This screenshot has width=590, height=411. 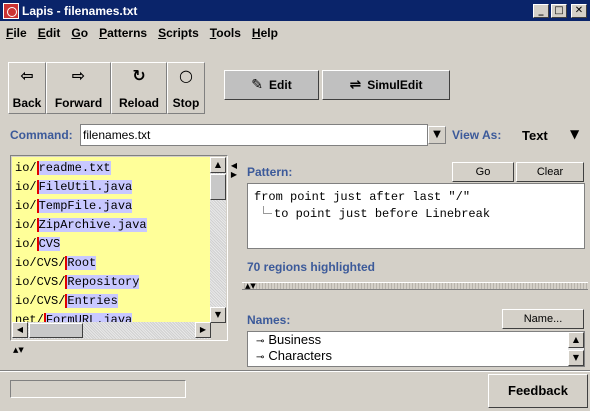 What do you see at coordinates (123, 33) in the screenshot?
I see `menu-patterns: Patterns` at bounding box center [123, 33].